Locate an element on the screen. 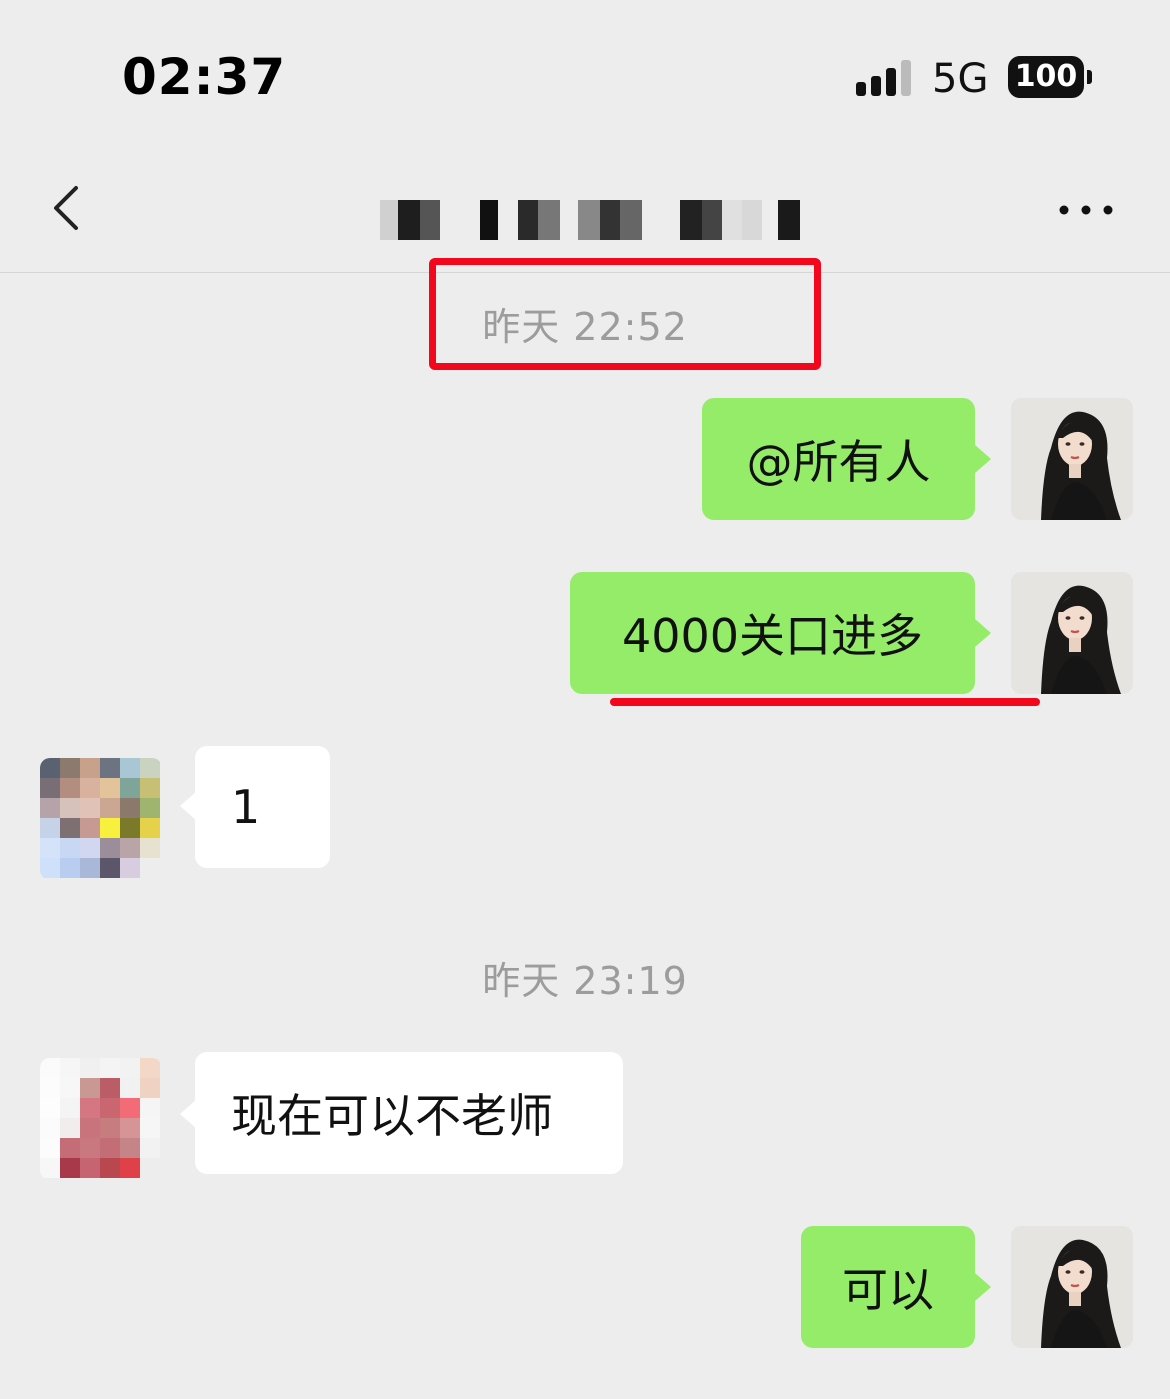  message-text: 可以 is located at coordinates (888, 1290).